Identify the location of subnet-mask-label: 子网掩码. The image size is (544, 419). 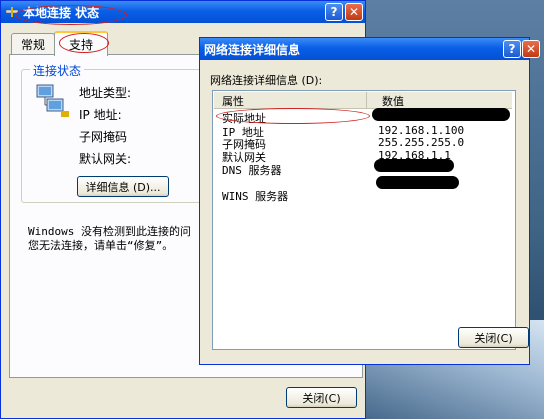
(103, 137).